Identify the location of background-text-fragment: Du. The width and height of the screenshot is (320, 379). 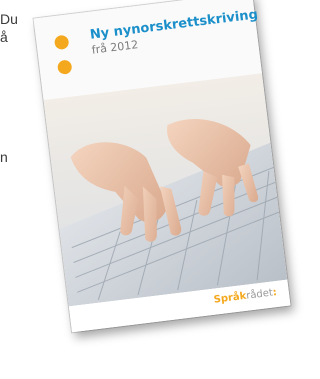
(9, 19).